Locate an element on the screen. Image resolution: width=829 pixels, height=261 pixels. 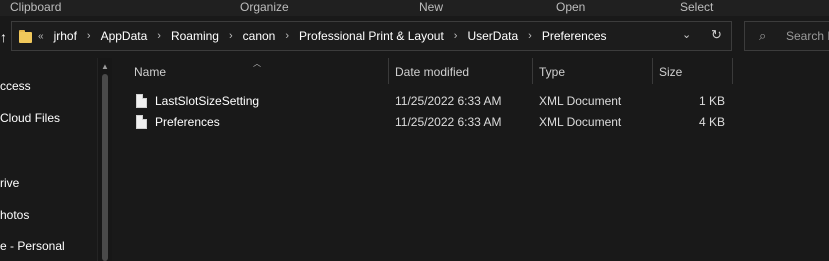
up-arrow-icon: ↑ is located at coordinates (5, 37).